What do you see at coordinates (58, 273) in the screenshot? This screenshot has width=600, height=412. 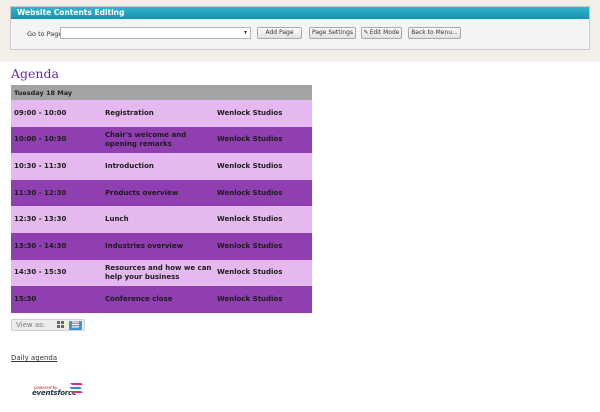 I see `session-time: 14:30 - 15:30` at bounding box center [58, 273].